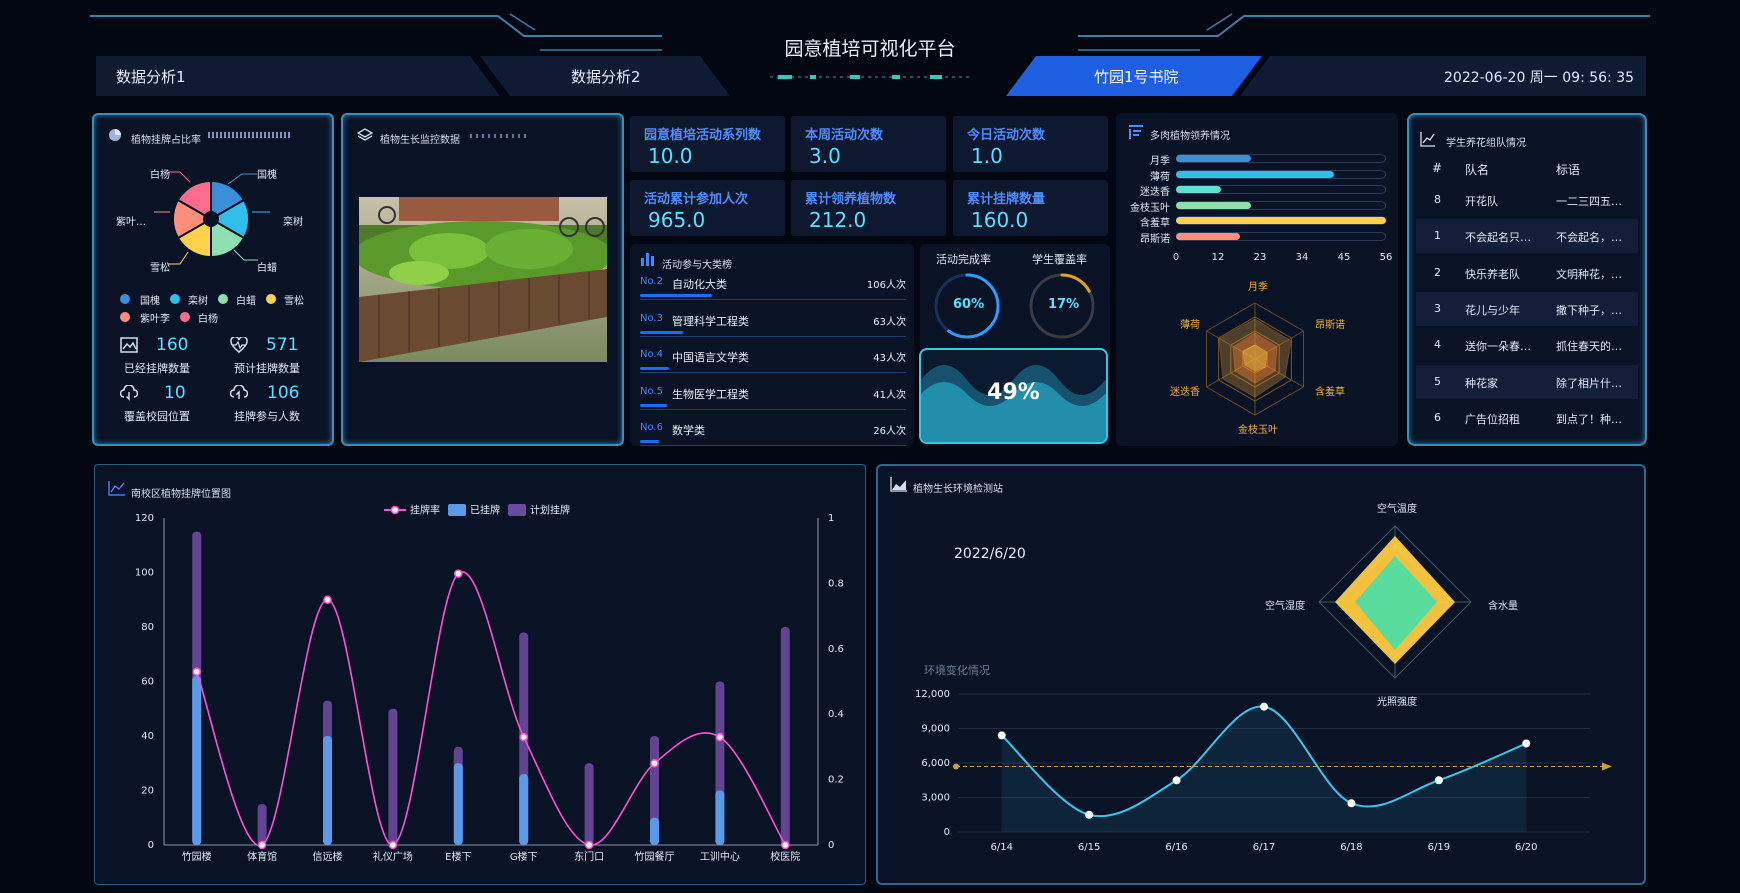  Describe the element at coordinates (524, 856) in the screenshot. I see `x-axis-tick: G楼下` at that location.